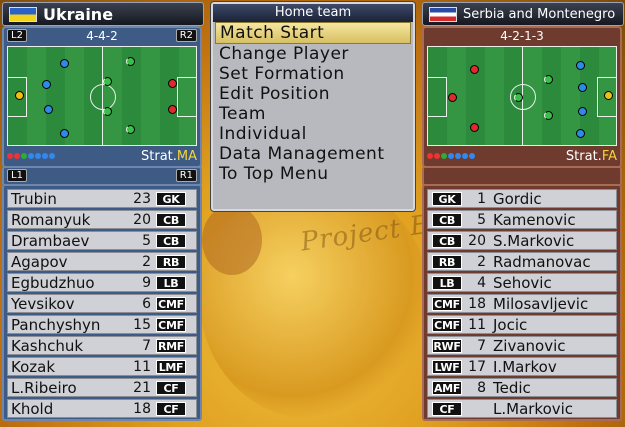 The image size is (625, 427). What do you see at coordinates (23, 14) in the screenshot?
I see `ukraine-flag-icon` at bounding box center [23, 14].